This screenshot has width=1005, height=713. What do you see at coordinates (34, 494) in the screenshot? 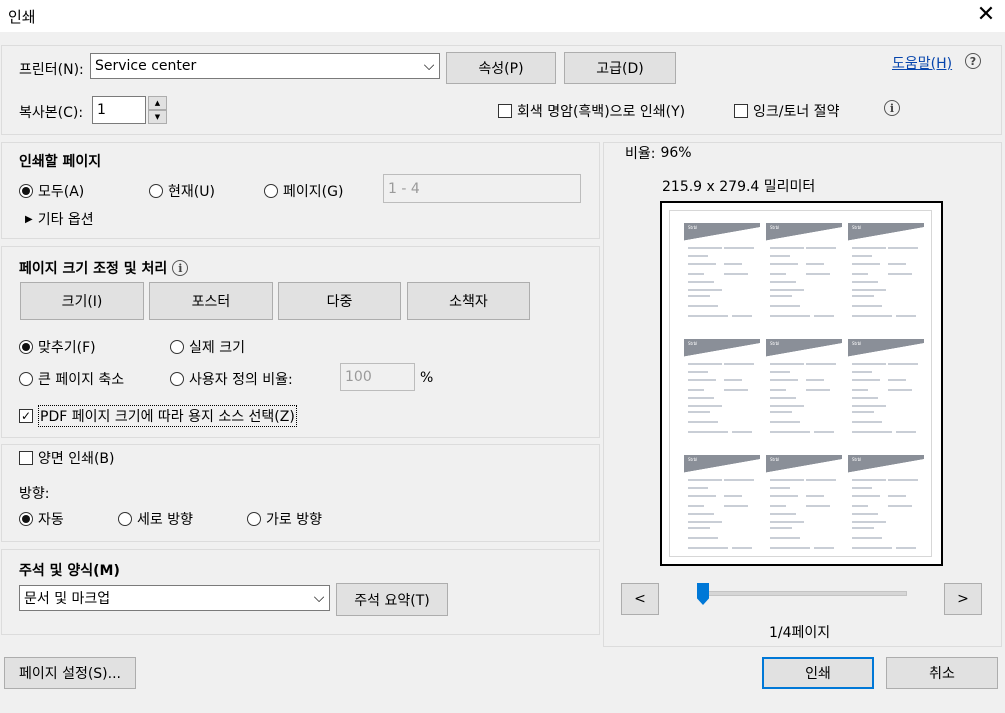
I see `orientation-label: 방향:` at bounding box center [34, 494].